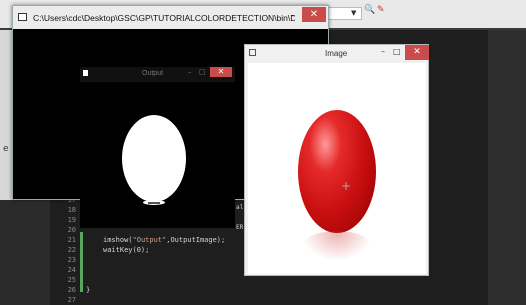 Image resolution: width=526 pixels, height=305 pixels. I want to click on crosshair-cursor-icon: +, so click(346, 186).